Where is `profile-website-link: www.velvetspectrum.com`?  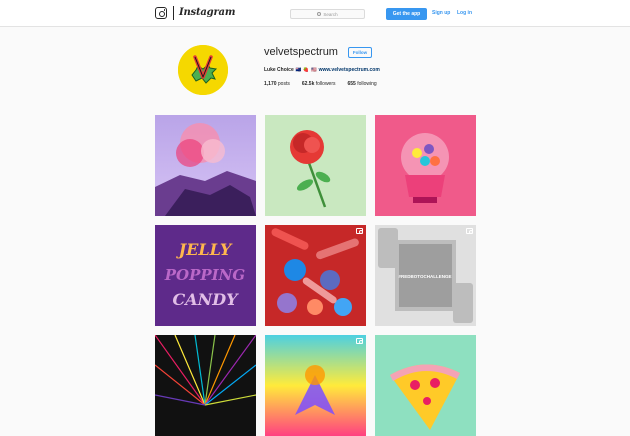 profile-website-link: www.velvetspectrum.com is located at coordinates (349, 70).